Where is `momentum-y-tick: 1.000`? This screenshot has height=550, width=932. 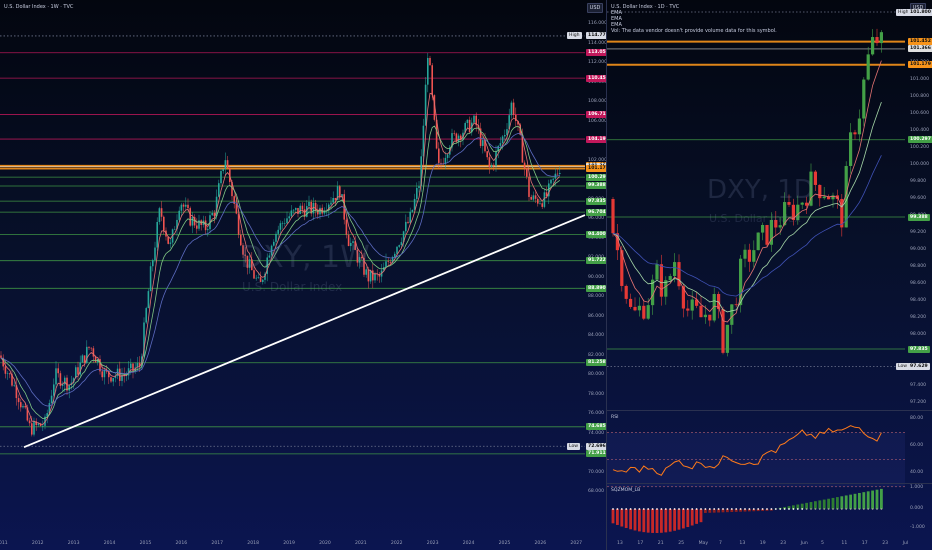
momentum-y-tick: 1.000 is located at coordinates (917, 487).